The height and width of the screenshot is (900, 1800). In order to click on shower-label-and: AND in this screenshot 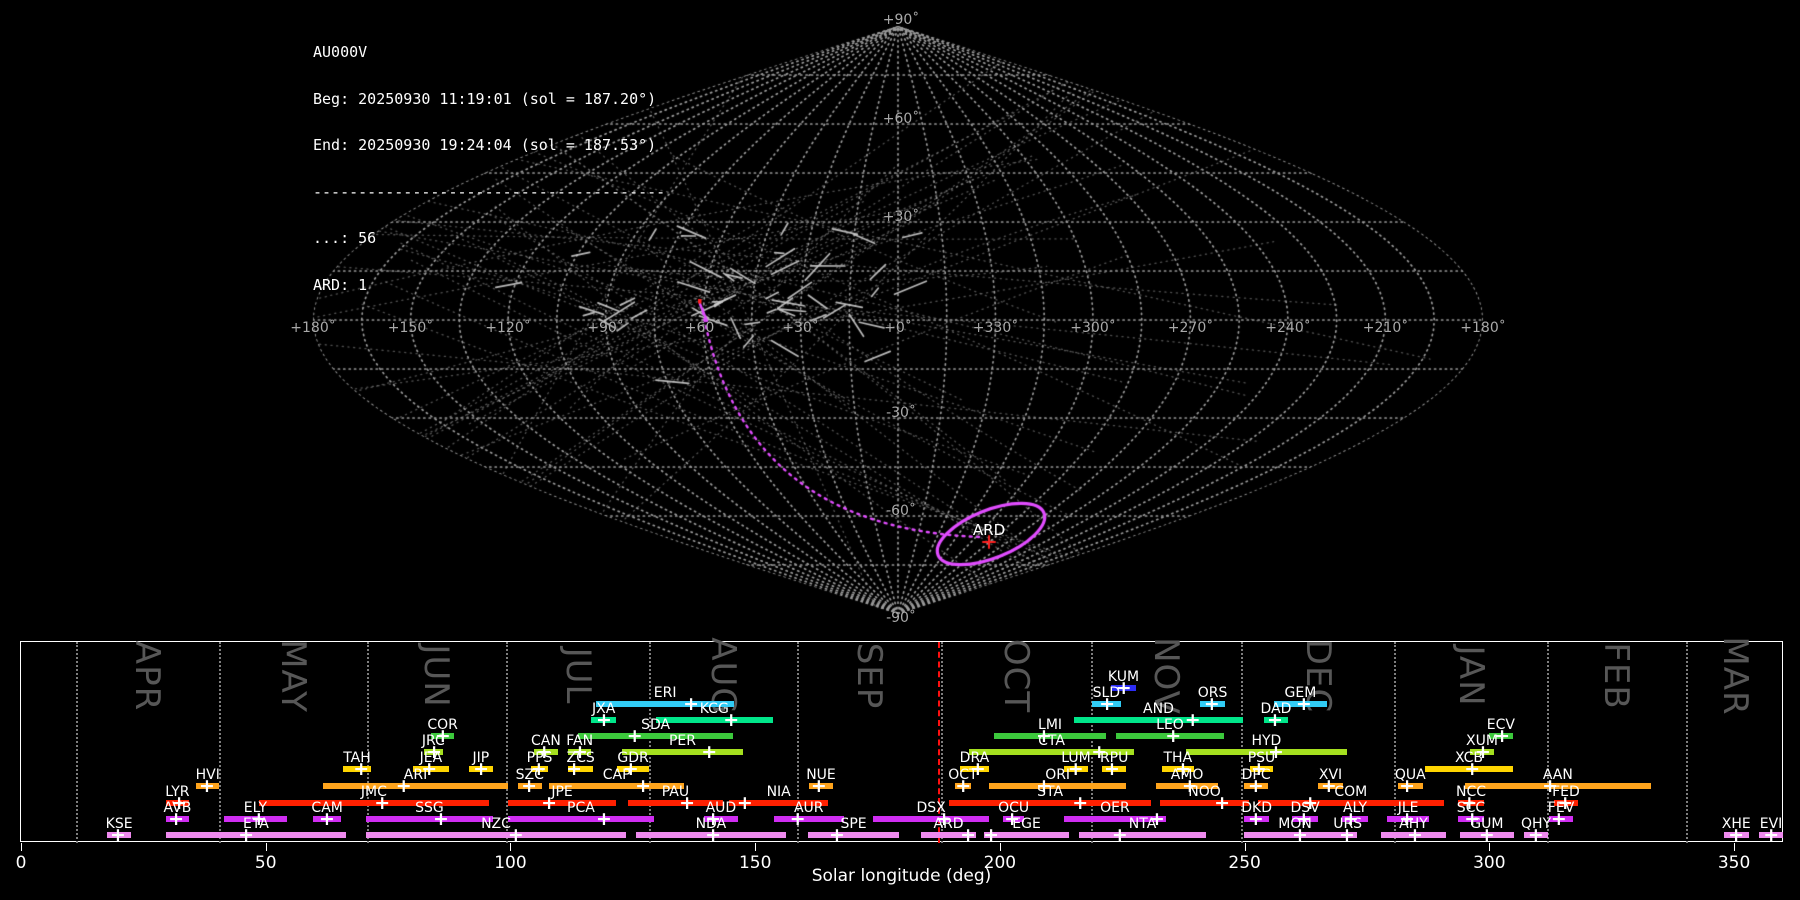, I will do `click(1158, 709)`.